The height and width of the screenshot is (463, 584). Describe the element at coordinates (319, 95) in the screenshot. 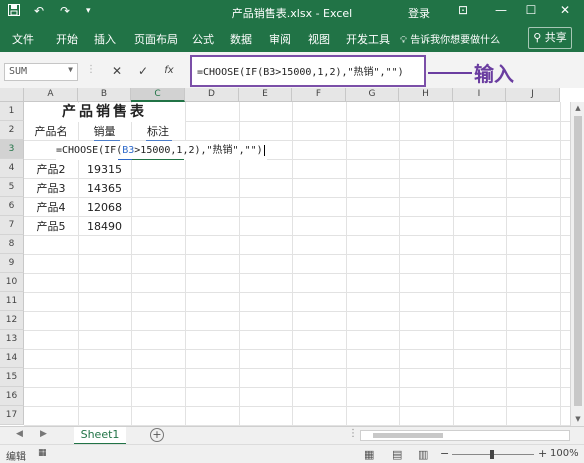

I see `column-header-f: F` at that location.